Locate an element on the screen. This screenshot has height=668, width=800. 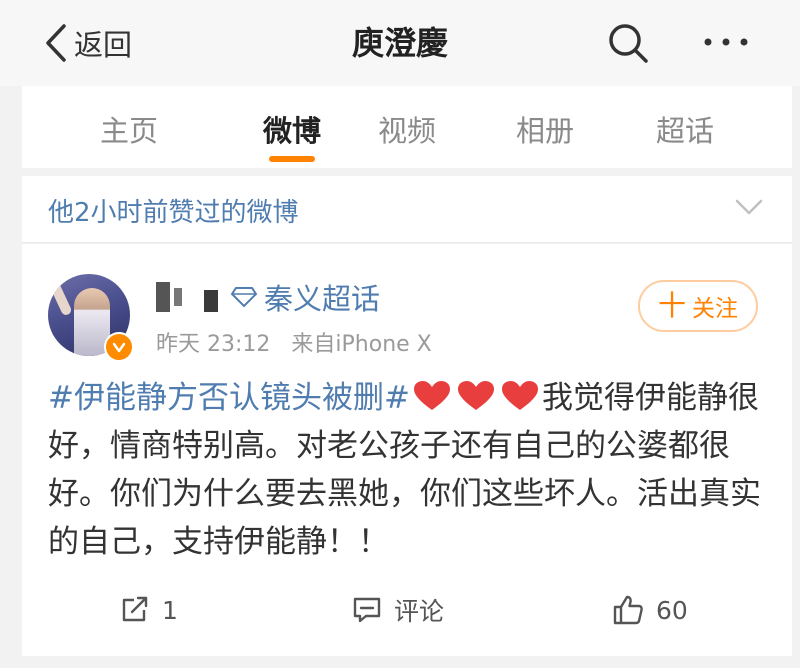
tab-weibo: 微博 is located at coordinates (292, 129).